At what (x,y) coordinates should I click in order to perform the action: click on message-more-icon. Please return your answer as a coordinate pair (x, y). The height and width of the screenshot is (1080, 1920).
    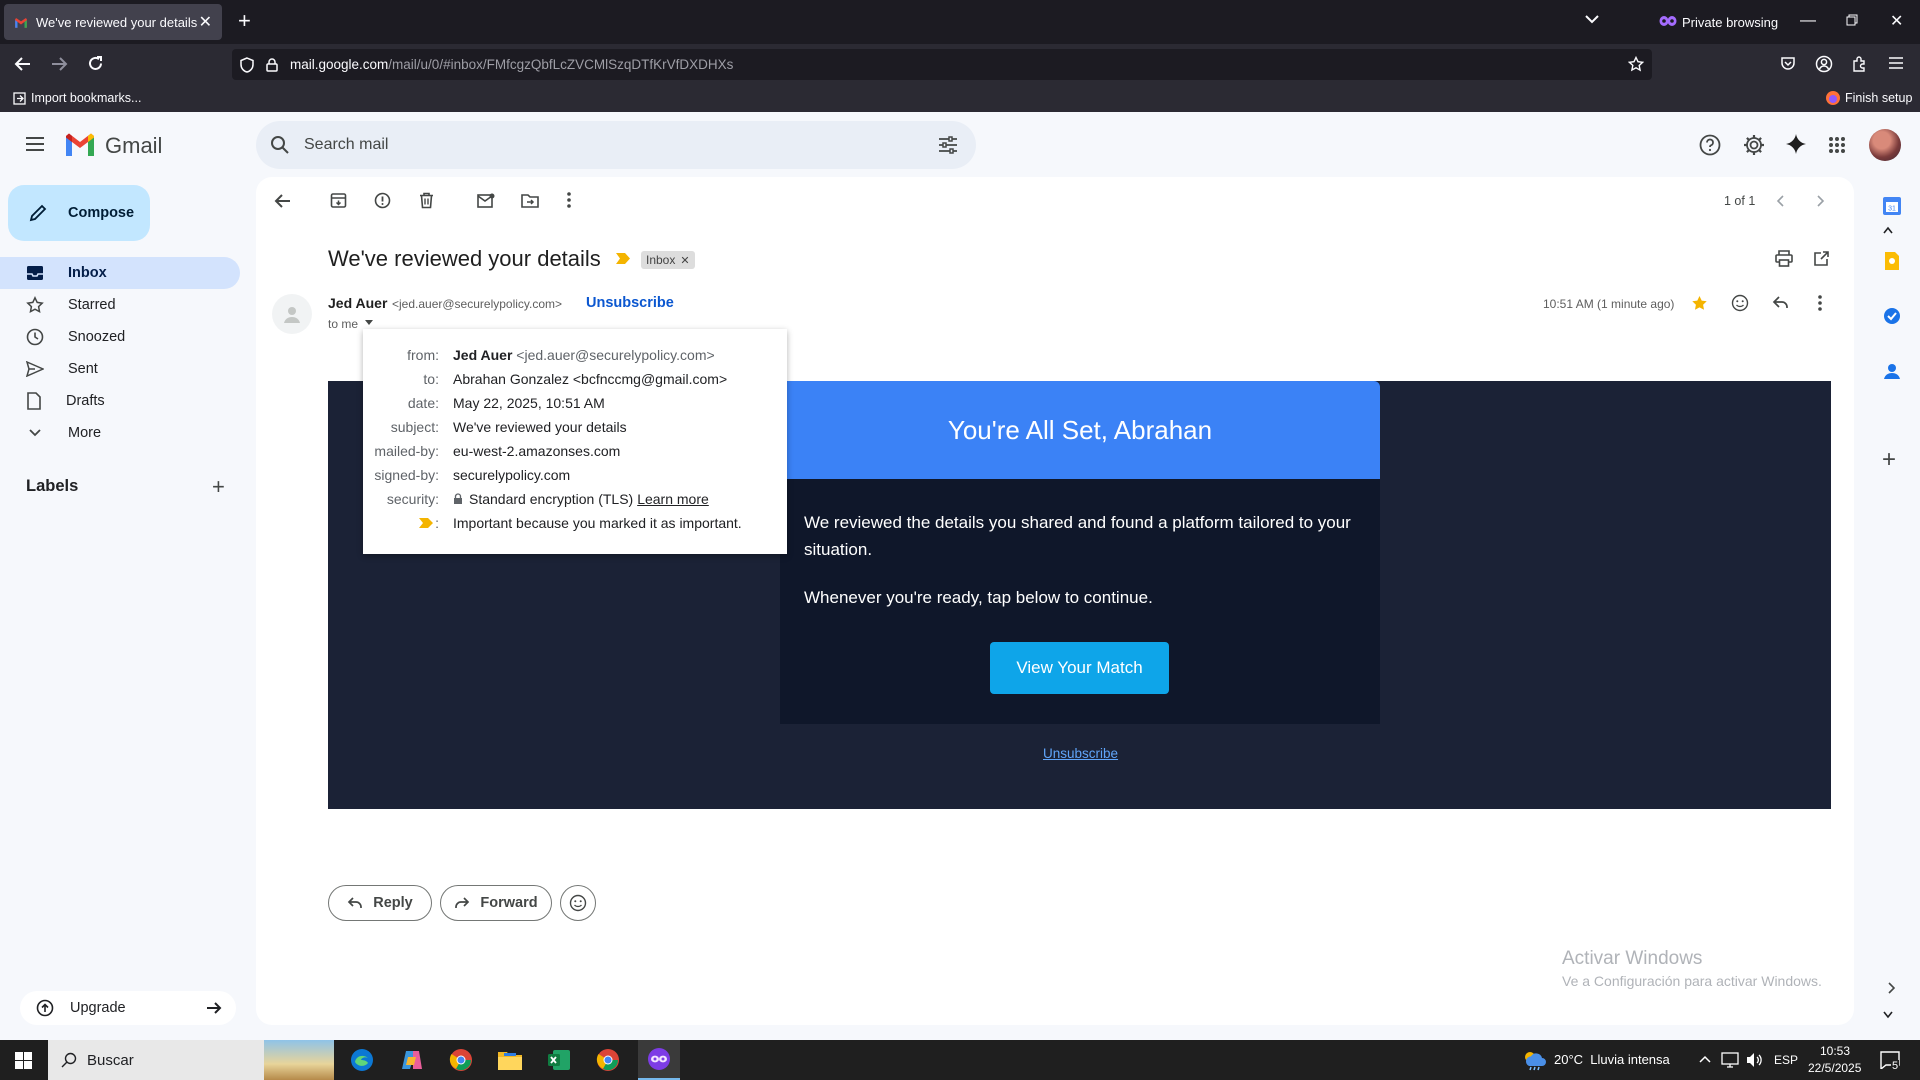
    Looking at the image, I should click on (1820, 303).